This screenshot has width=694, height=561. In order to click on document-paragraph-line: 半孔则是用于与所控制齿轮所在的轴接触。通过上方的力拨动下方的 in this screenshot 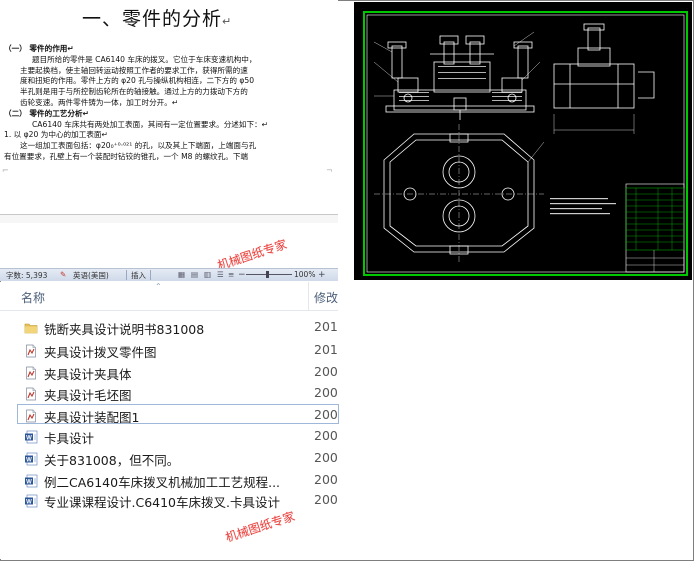, I will do `click(134, 92)`.